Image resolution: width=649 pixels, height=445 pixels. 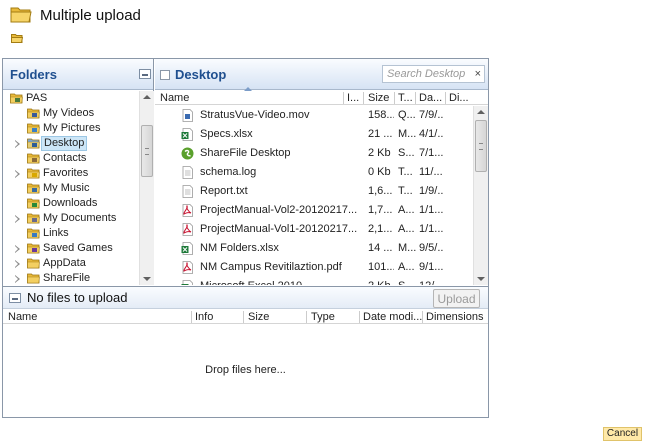 What do you see at coordinates (70, 248) in the screenshot?
I see `tree-item: Saved Games` at bounding box center [70, 248].